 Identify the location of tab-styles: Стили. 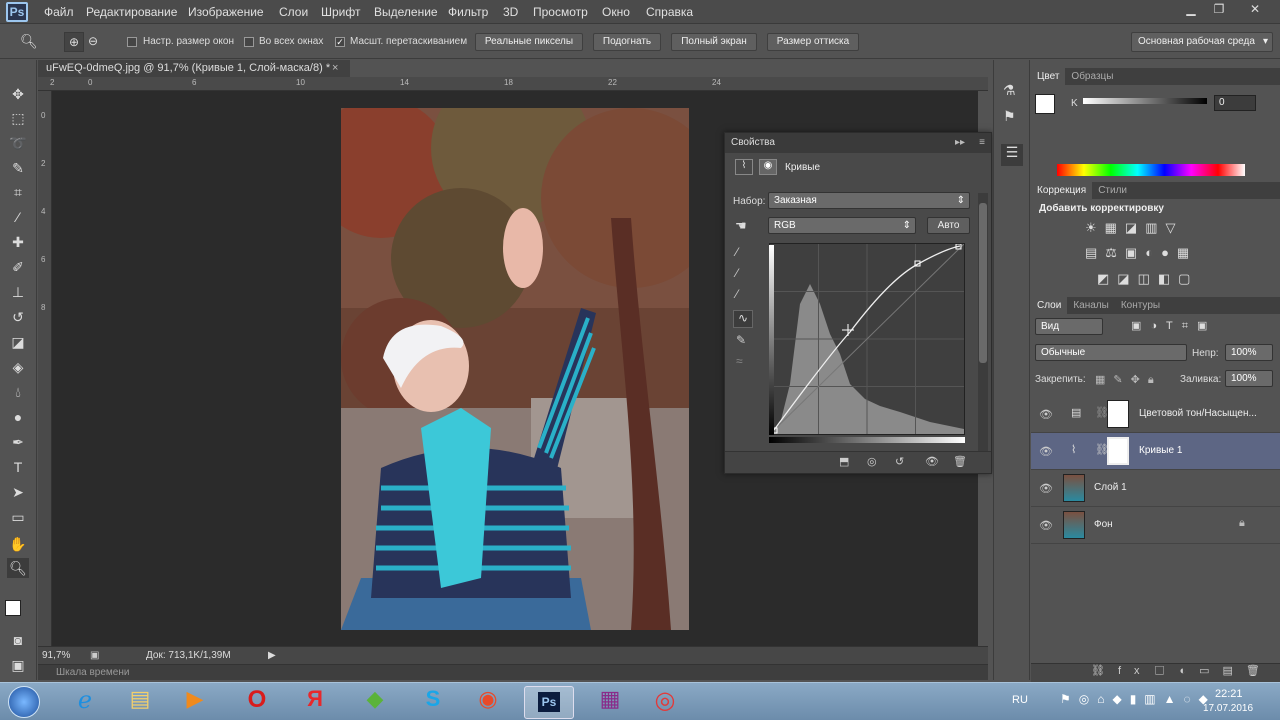
(1112, 190).